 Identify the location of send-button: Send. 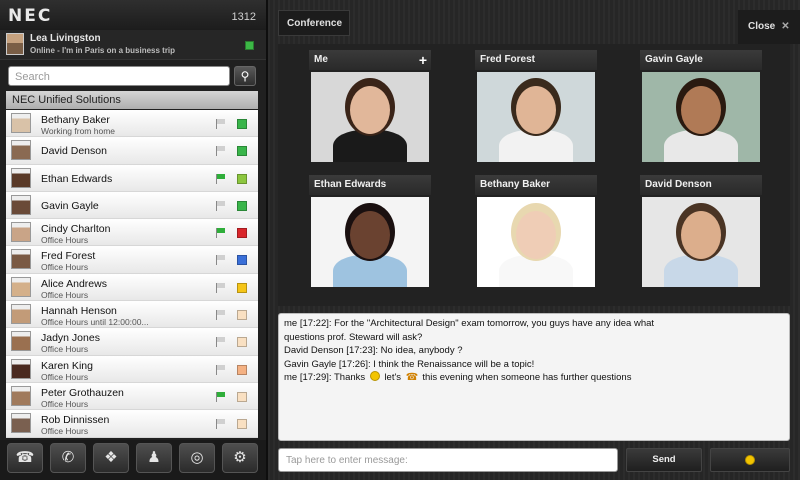
(664, 460).